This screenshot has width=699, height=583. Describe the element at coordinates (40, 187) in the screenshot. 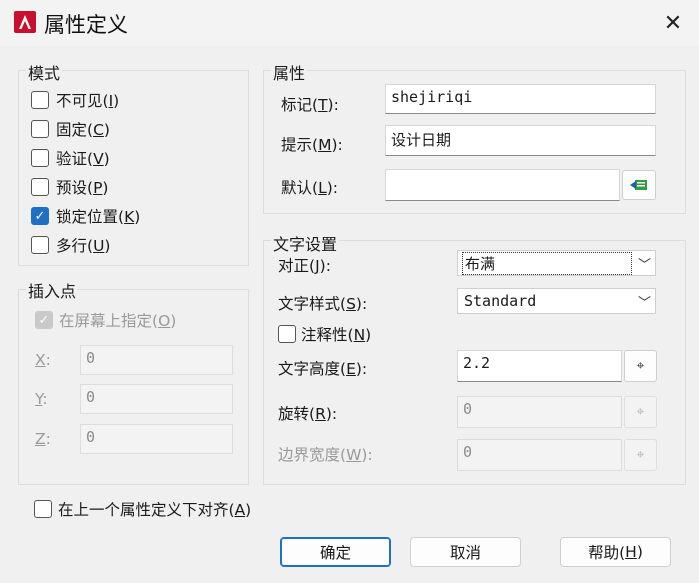

I see `preset-checkbox` at that location.